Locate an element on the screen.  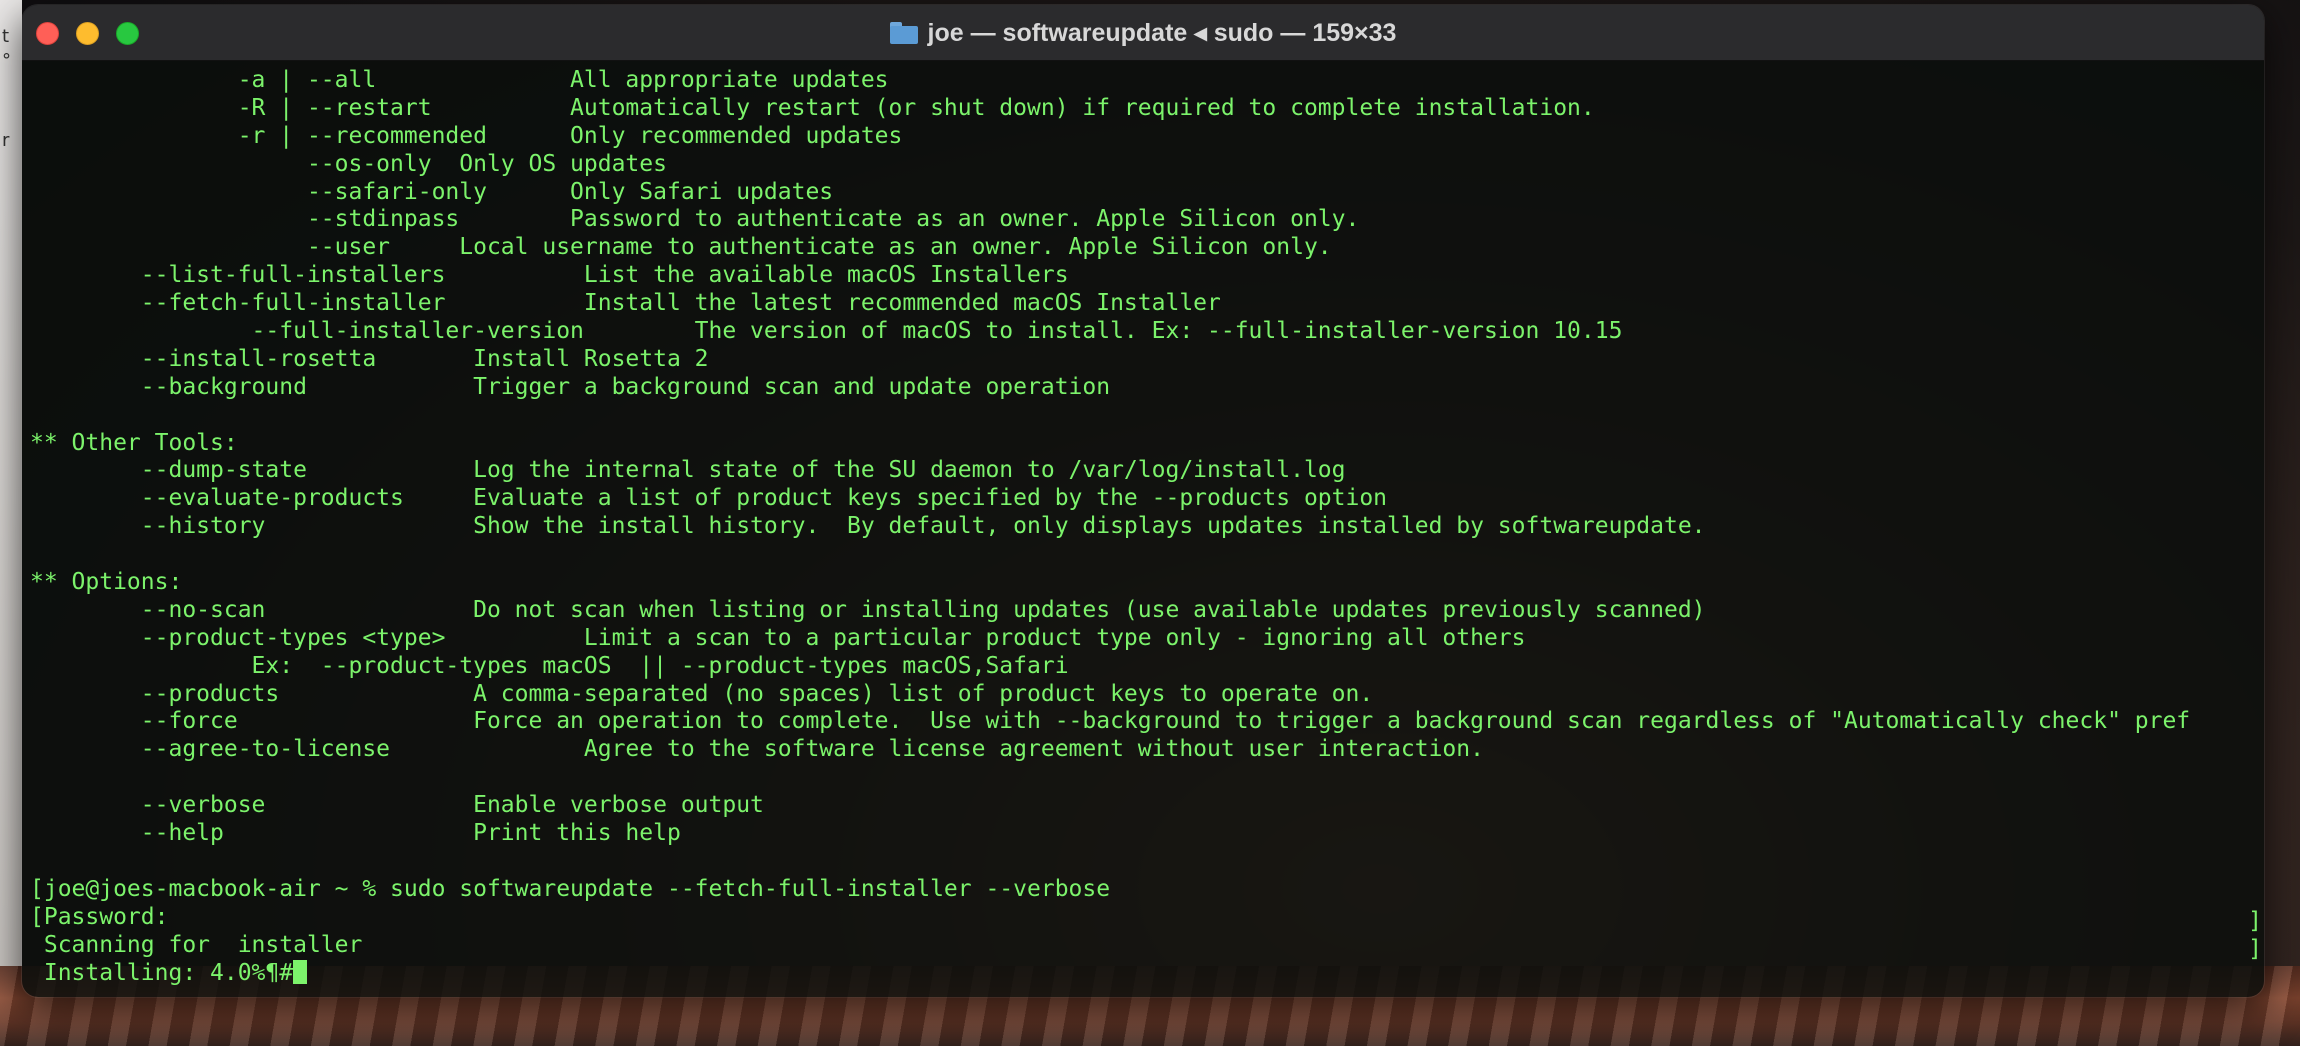
terminal-line: --install-rosetta Install Rosetta 2 is located at coordinates (369, 358).